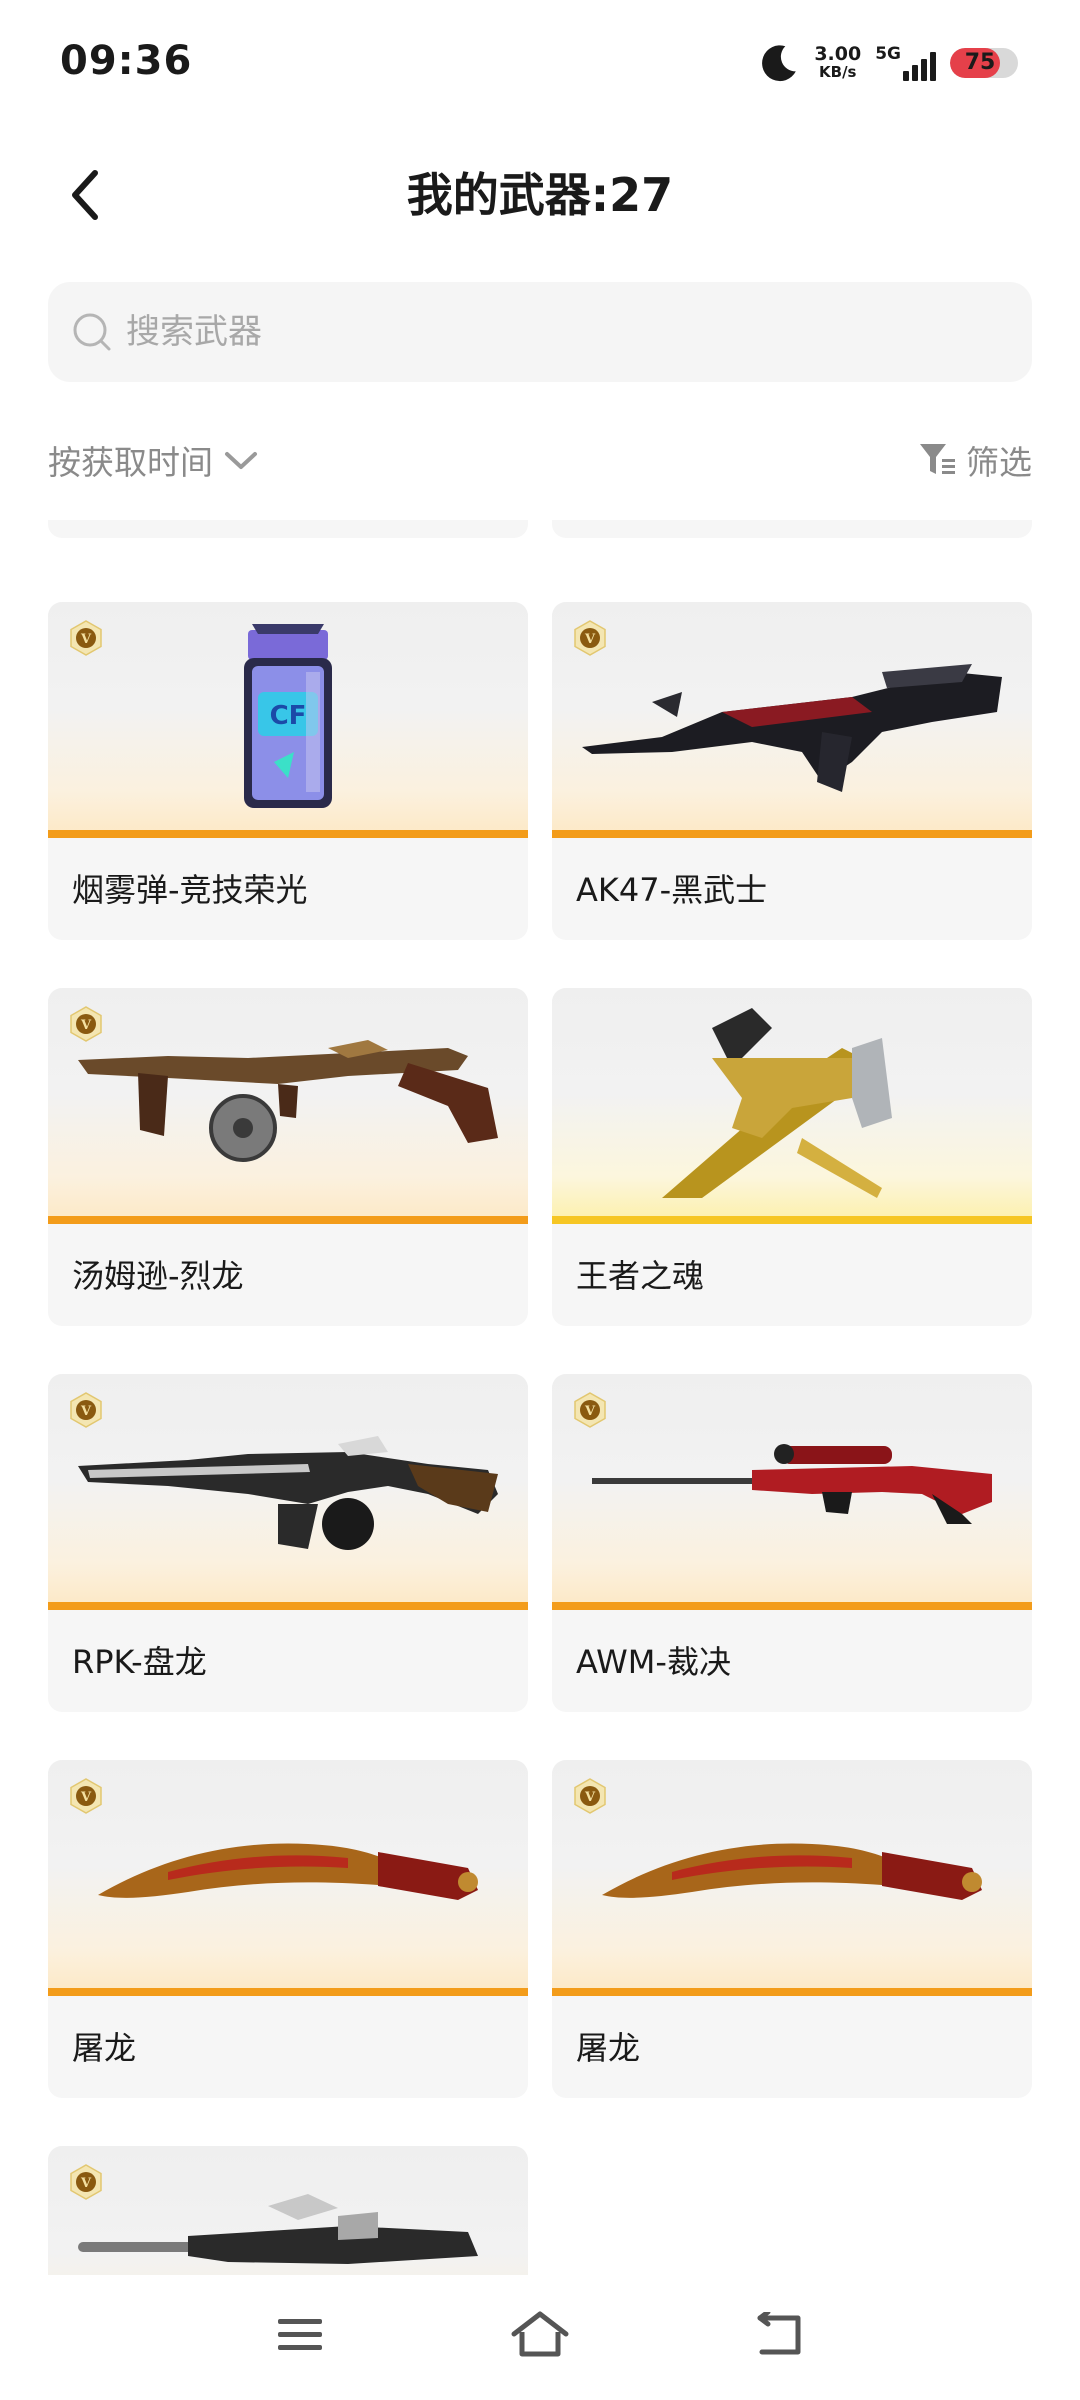 This screenshot has height=2400, width=1080. I want to click on moon-icon, so click(779, 63).